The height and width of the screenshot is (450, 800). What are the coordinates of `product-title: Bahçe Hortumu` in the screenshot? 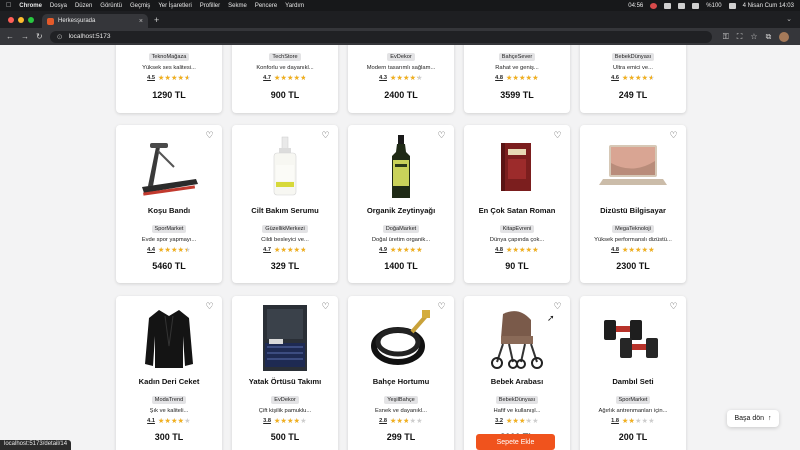 It's located at (401, 382).